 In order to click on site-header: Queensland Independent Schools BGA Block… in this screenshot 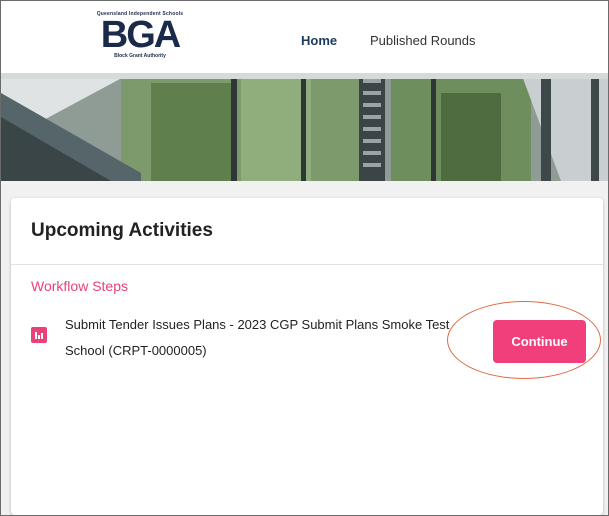, I will do `click(304, 37)`.